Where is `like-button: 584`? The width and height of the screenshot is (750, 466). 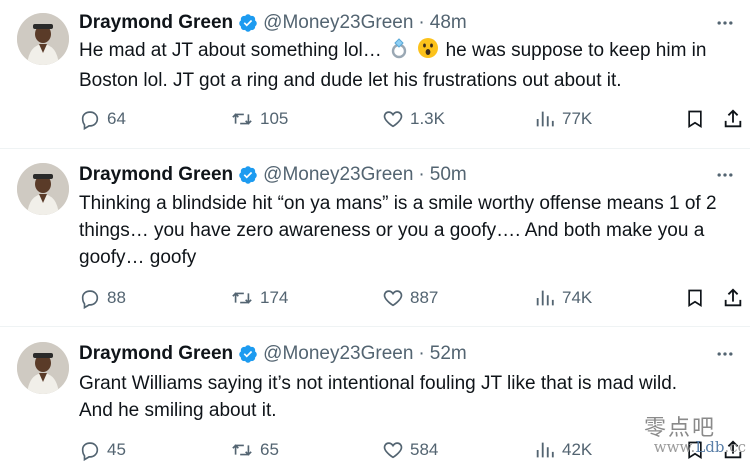 like-button: 584 is located at coordinates (410, 450).